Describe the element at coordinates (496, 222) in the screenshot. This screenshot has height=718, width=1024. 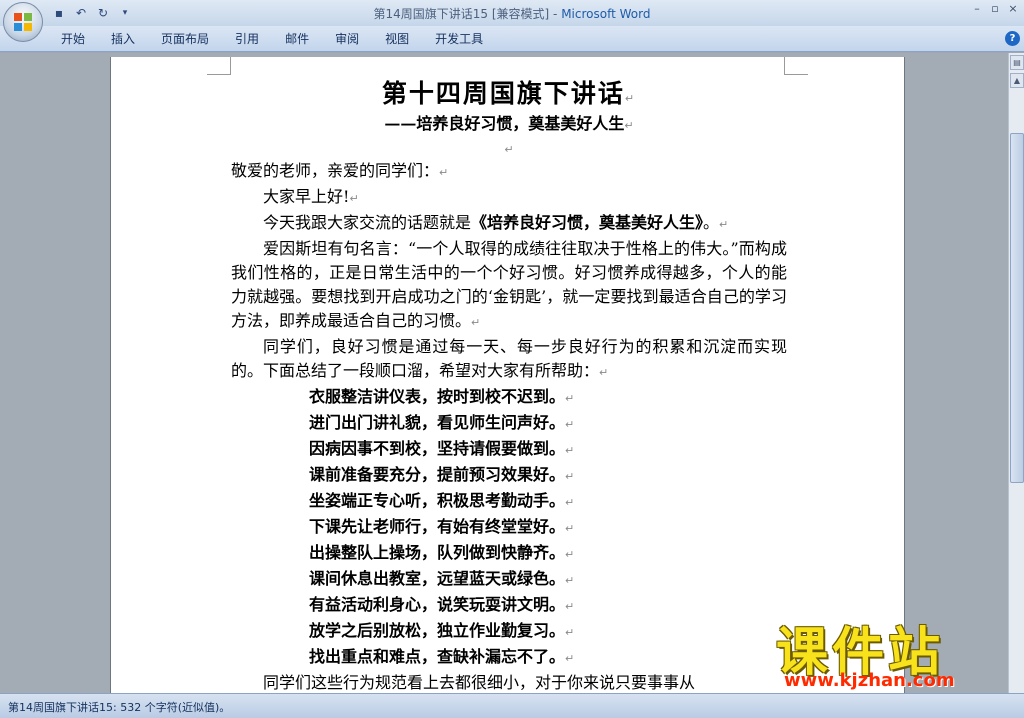
I see `topic-paragraph: 今天我跟大家交流的话题就是《培养良好习惯，奠基美好人生》。↵` at that location.